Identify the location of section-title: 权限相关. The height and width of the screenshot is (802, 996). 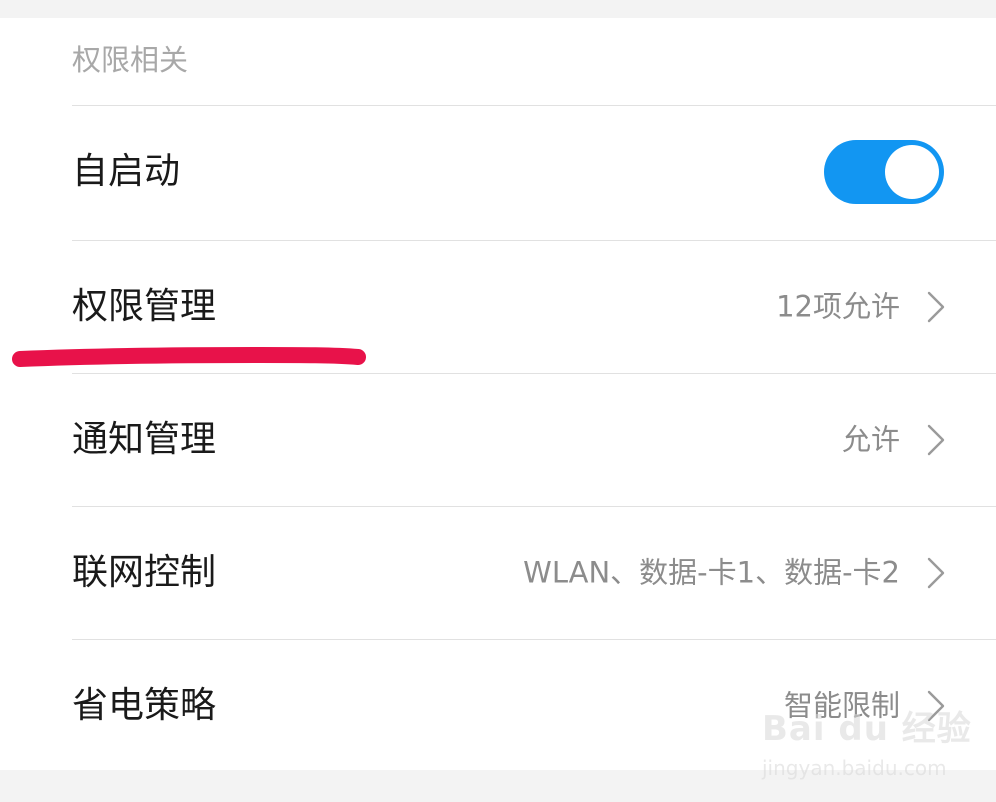
(130, 60).